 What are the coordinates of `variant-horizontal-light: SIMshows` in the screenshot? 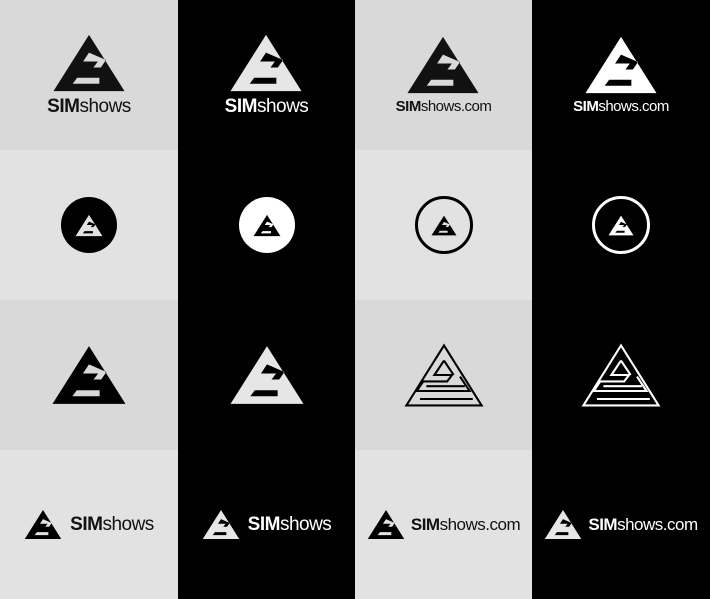 It's located at (89, 524).